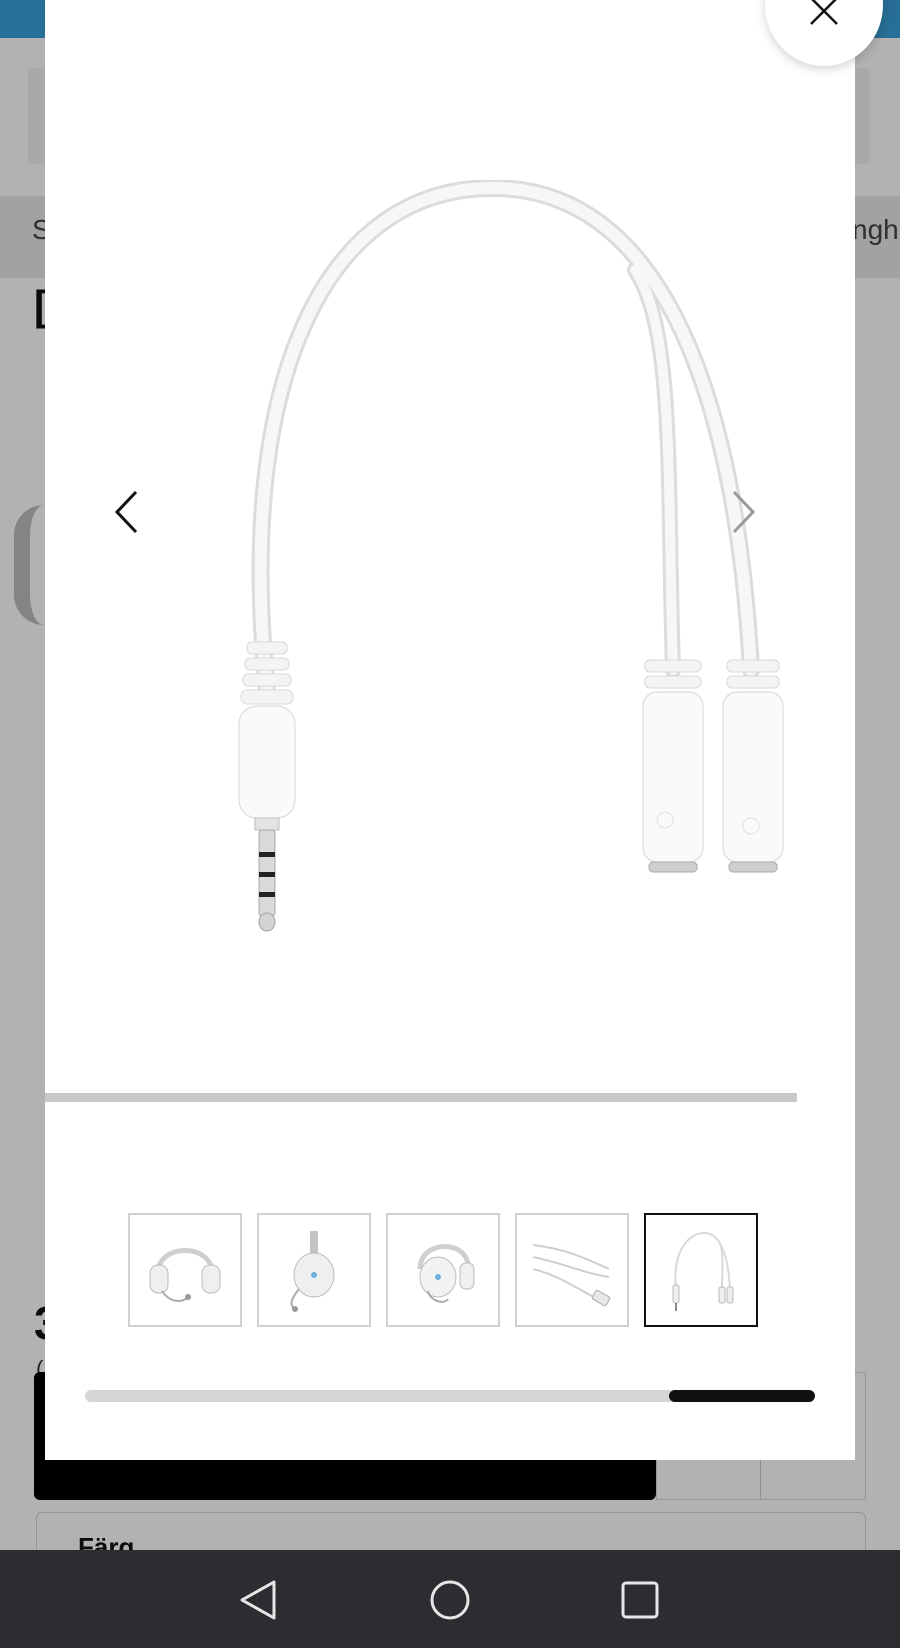 This screenshot has height=1648, width=900. I want to click on thumbnail-strip, so click(443, 1270).